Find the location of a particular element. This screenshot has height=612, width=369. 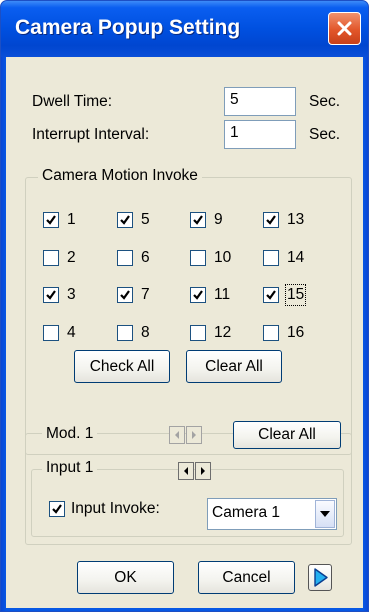

close-icon is located at coordinates (344, 28).